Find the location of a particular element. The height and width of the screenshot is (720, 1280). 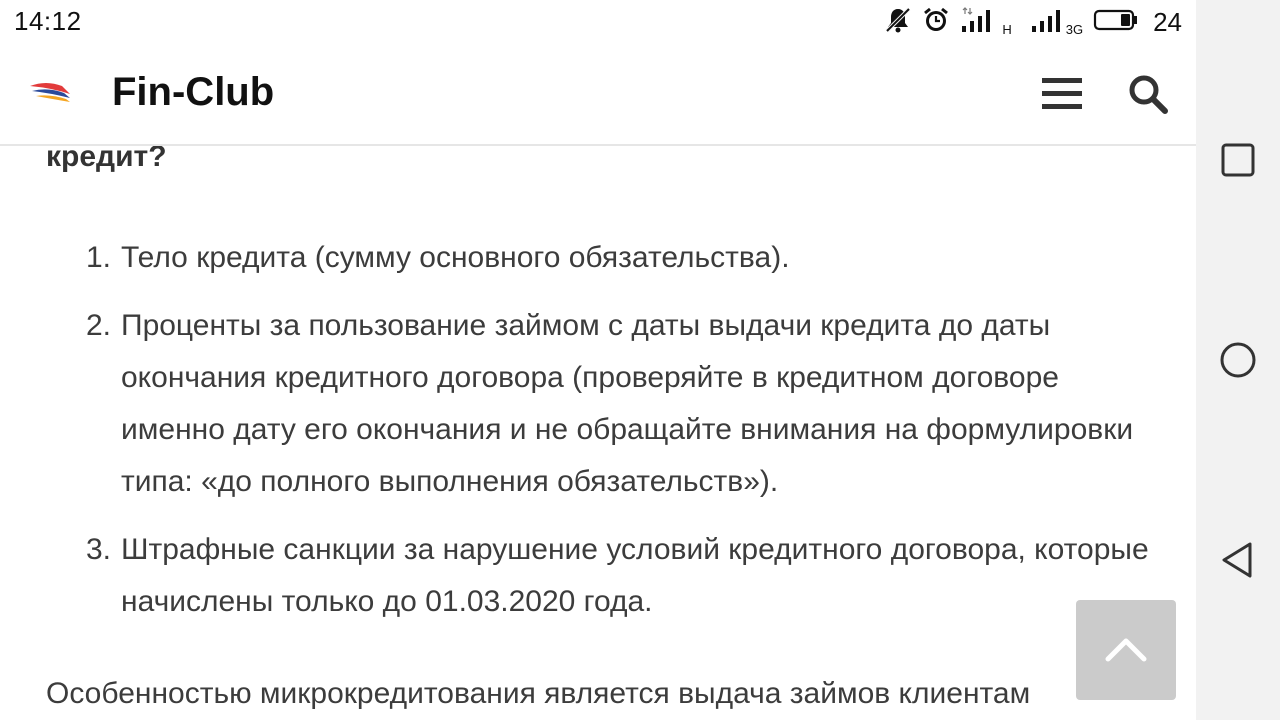

system-navigation-bar is located at coordinates (1238, 360).